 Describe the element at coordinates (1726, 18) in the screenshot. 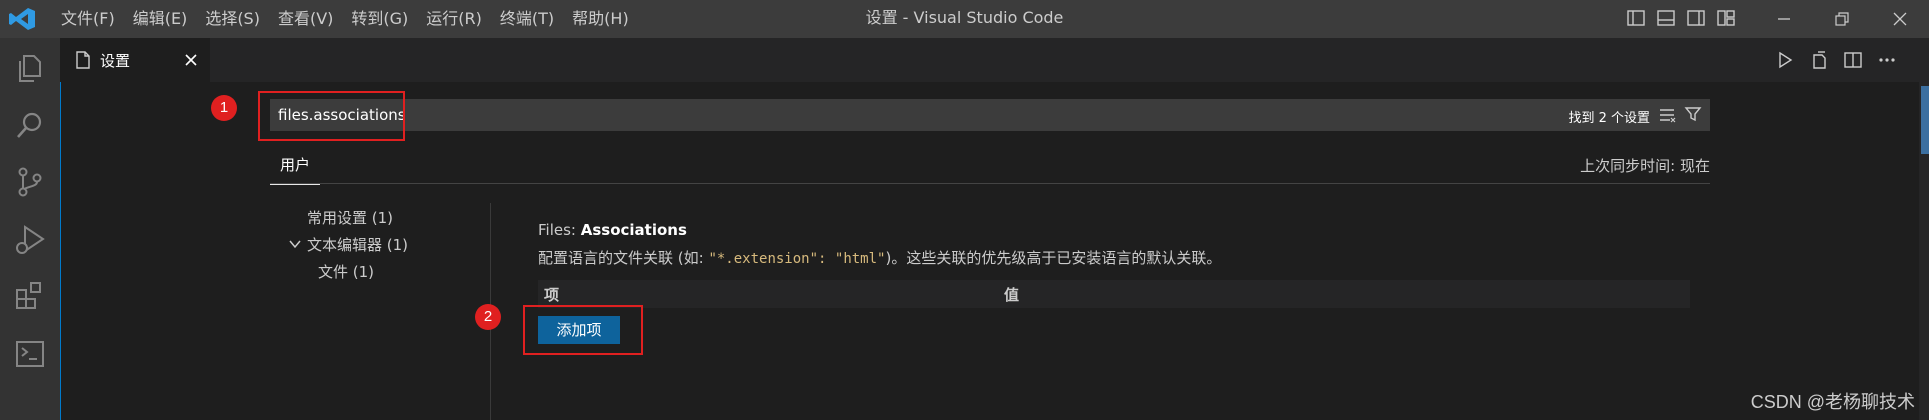

I see `customize-layout-icon` at that location.